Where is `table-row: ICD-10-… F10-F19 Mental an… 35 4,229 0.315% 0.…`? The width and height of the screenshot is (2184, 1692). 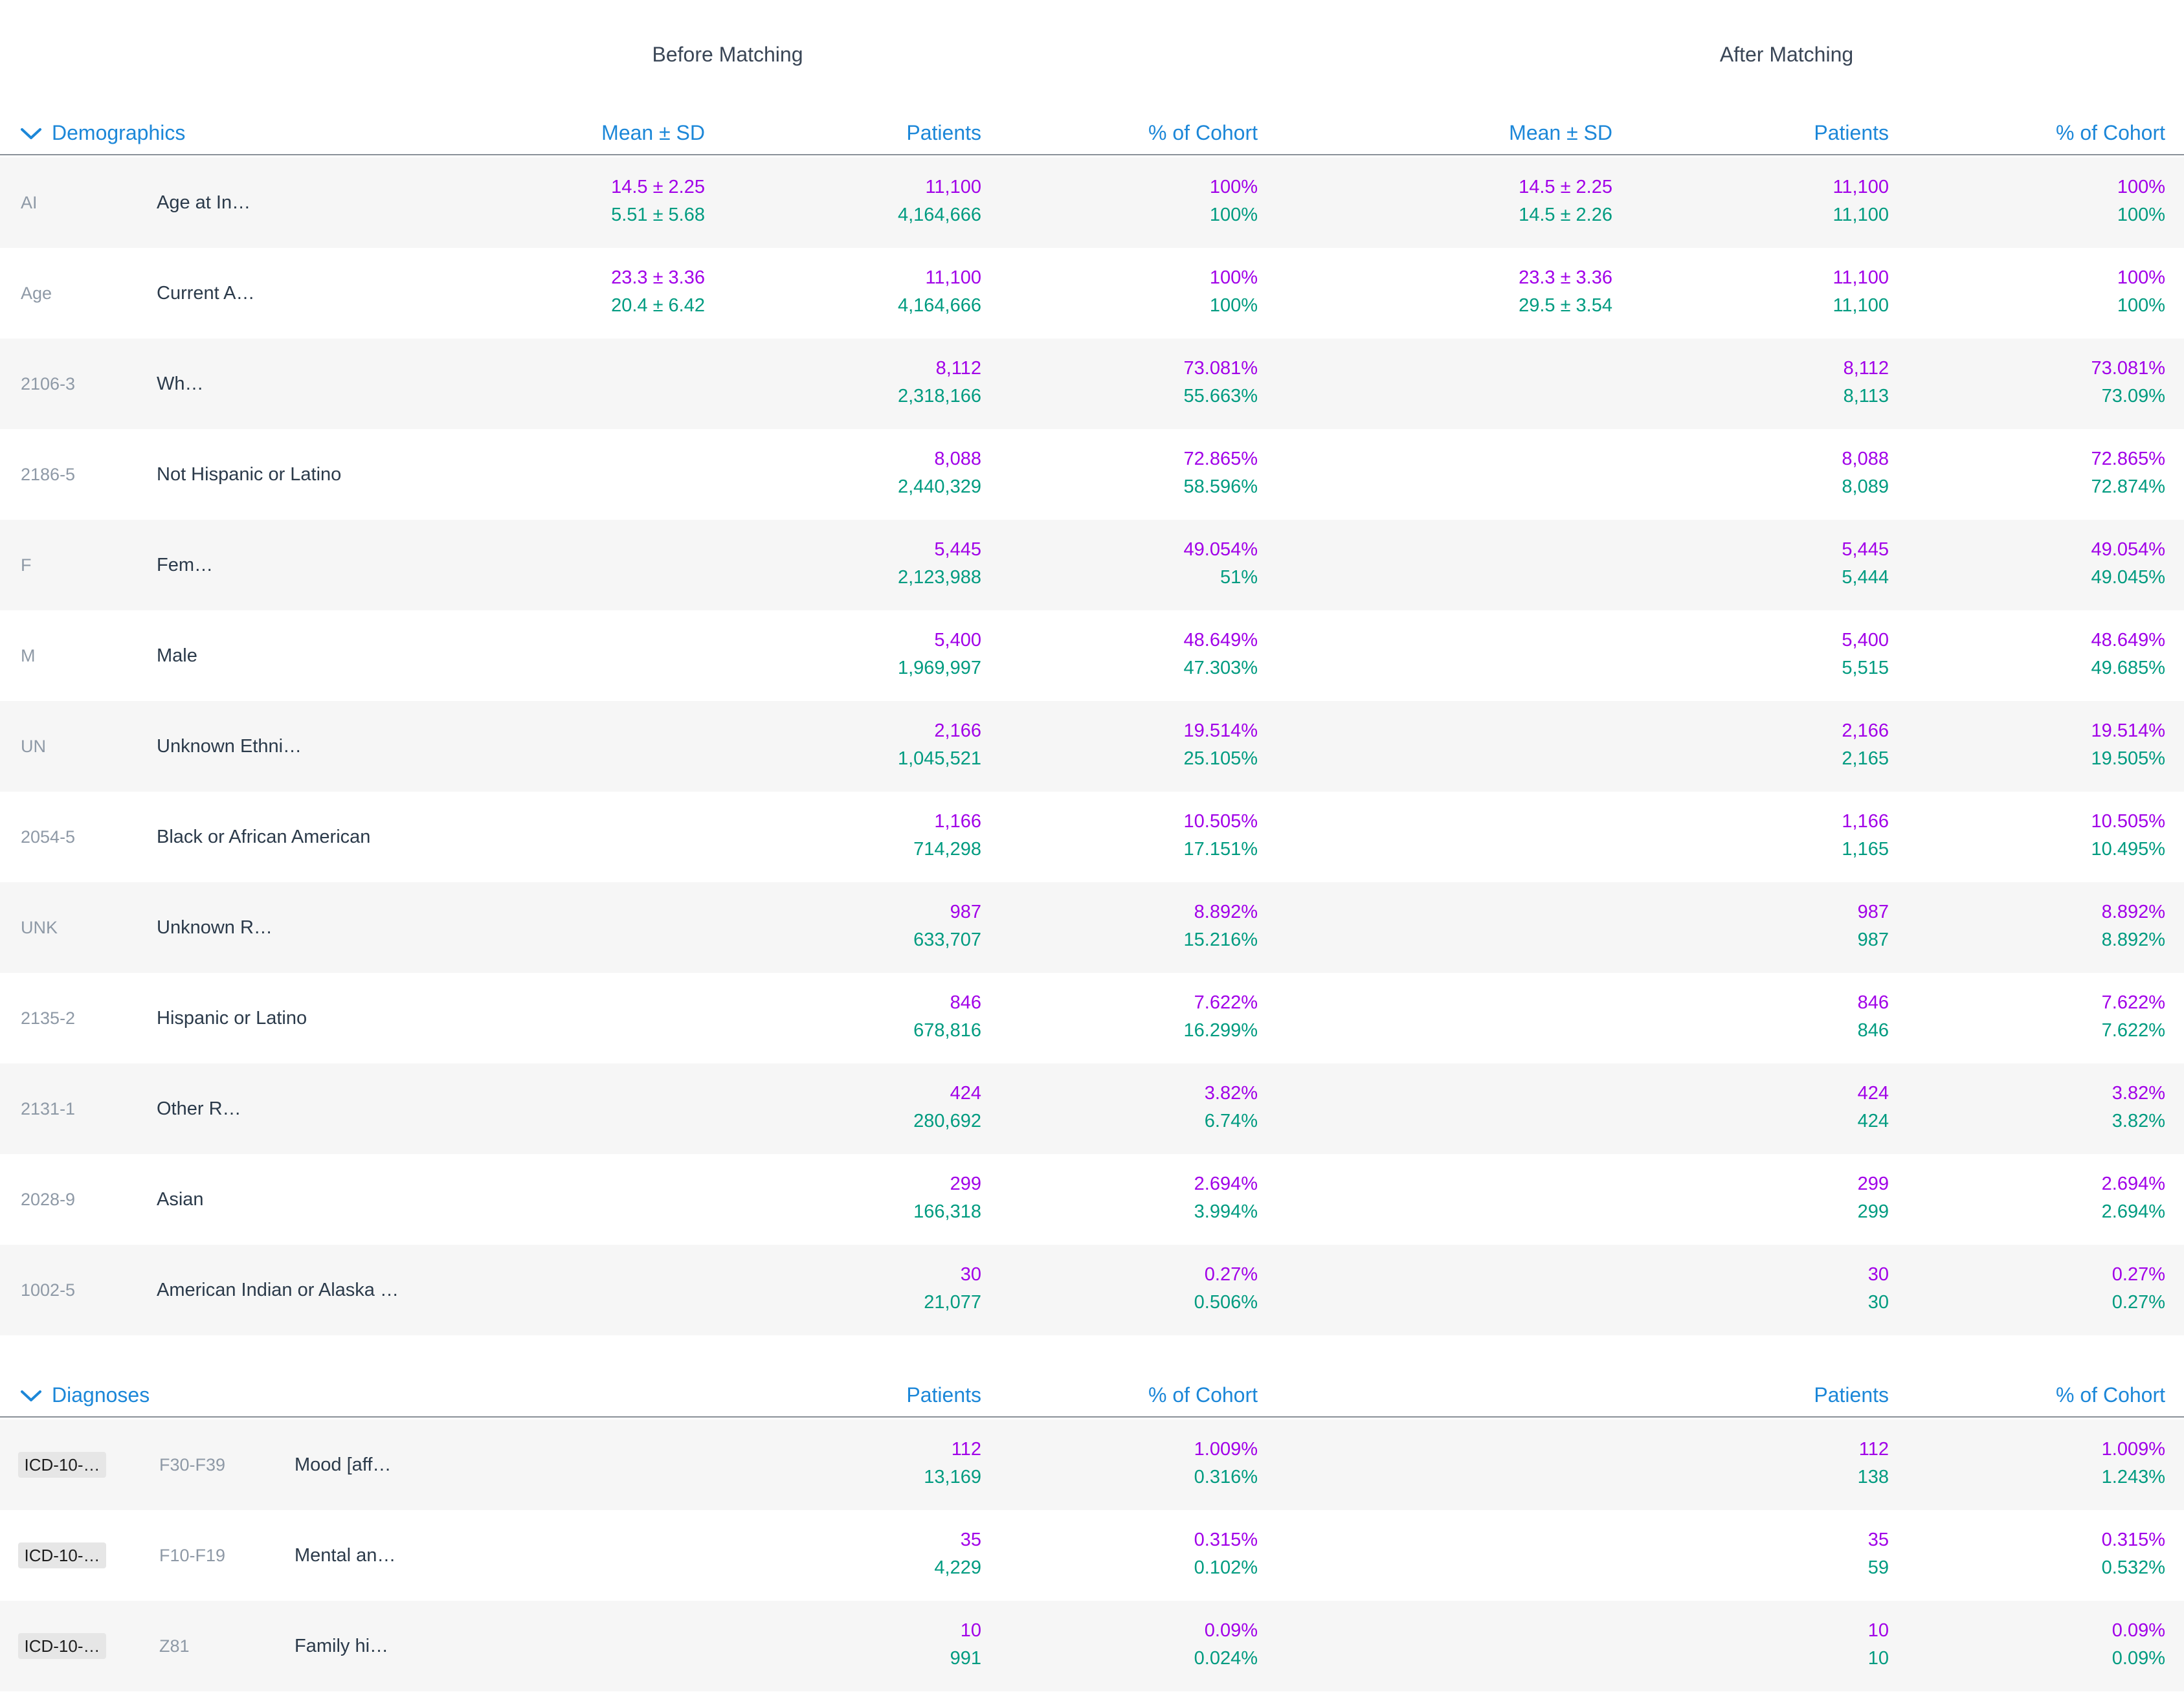 table-row: ICD-10-… F10-F19 Mental an… 35 4,229 0.315% 0.… is located at coordinates (1092, 1555).